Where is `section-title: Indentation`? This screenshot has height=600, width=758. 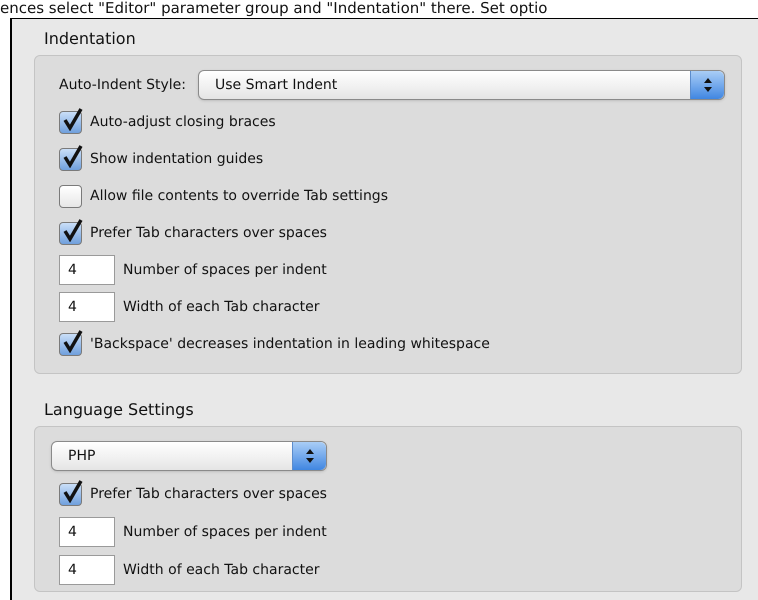
section-title: Indentation is located at coordinates (90, 39).